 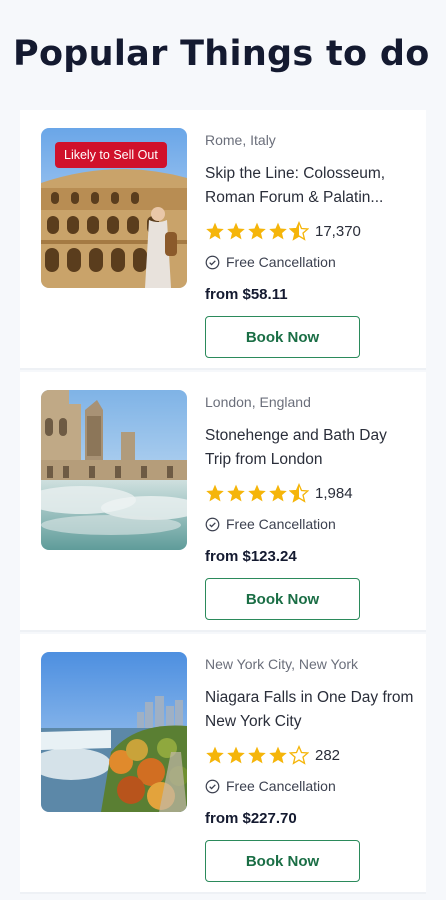 What do you see at coordinates (328, 755) in the screenshot?
I see `review-count: 282` at bounding box center [328, 755].